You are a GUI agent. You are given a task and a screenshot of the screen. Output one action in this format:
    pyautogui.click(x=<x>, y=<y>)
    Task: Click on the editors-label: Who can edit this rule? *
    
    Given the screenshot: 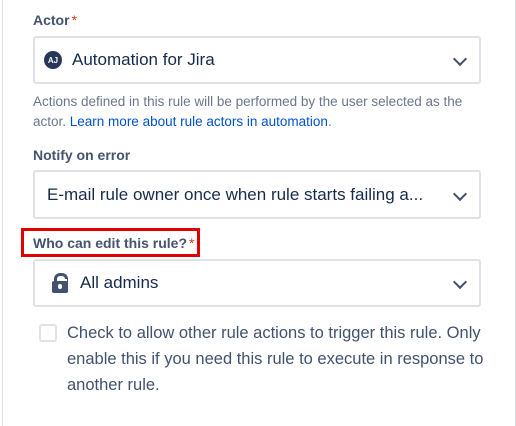 What is the action you would take?
    pyautogui.click(x=113, y=243)
    